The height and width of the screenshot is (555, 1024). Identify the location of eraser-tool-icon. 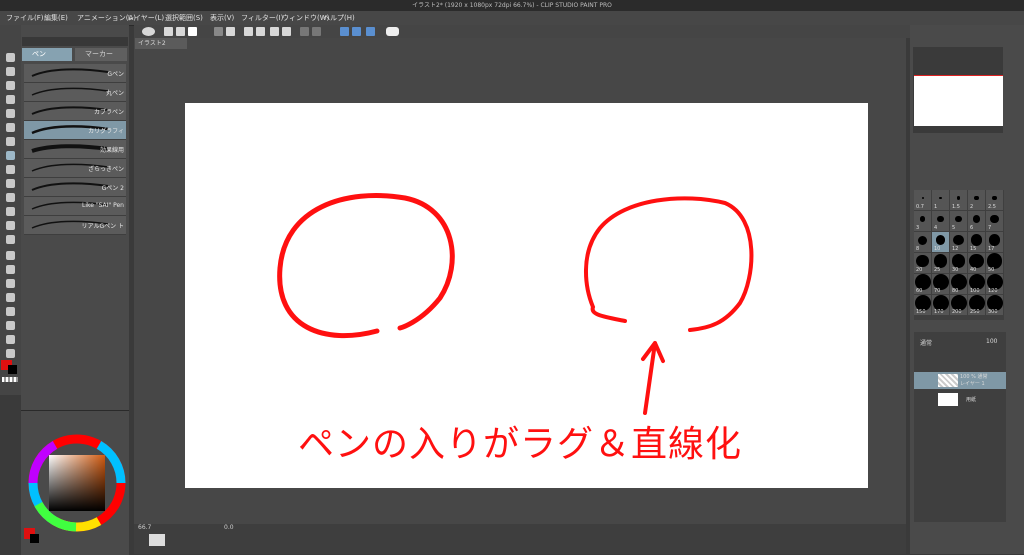
(10, 225).